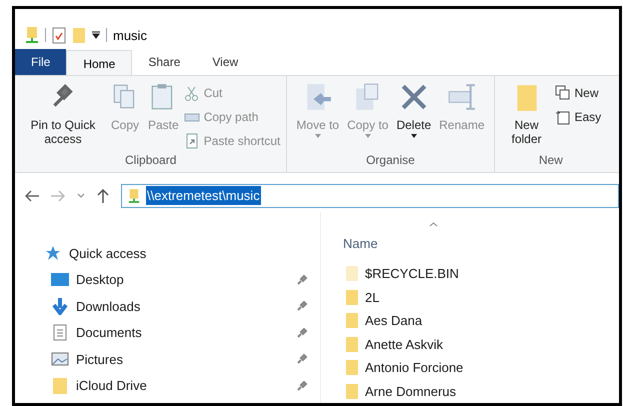  I want to click on file-name: Arne Domnerus, so click(410, 391).